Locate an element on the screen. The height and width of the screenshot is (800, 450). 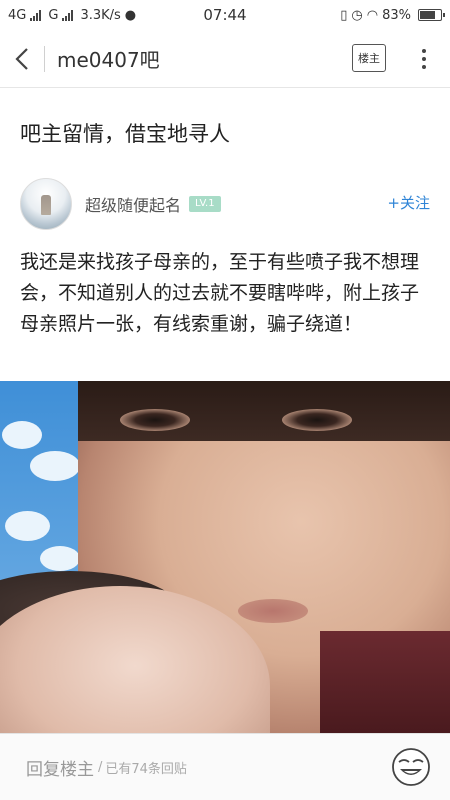
chat-icon: ● is located at coordinates (130, 15).